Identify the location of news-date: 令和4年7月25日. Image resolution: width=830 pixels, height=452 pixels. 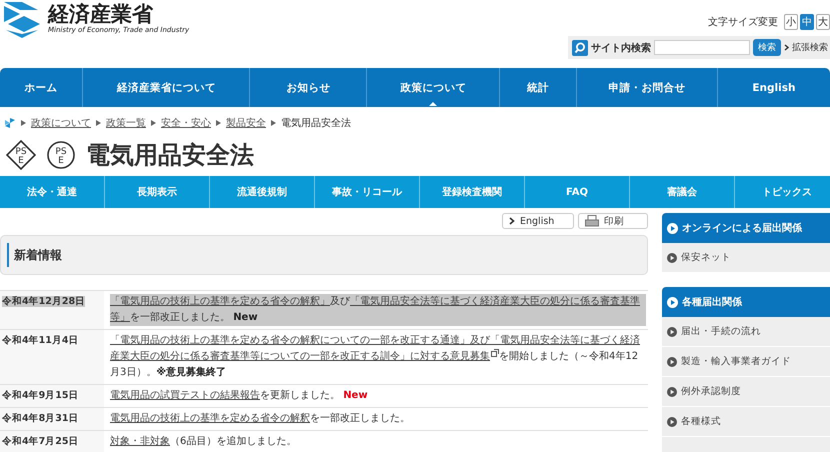
(40, 441).